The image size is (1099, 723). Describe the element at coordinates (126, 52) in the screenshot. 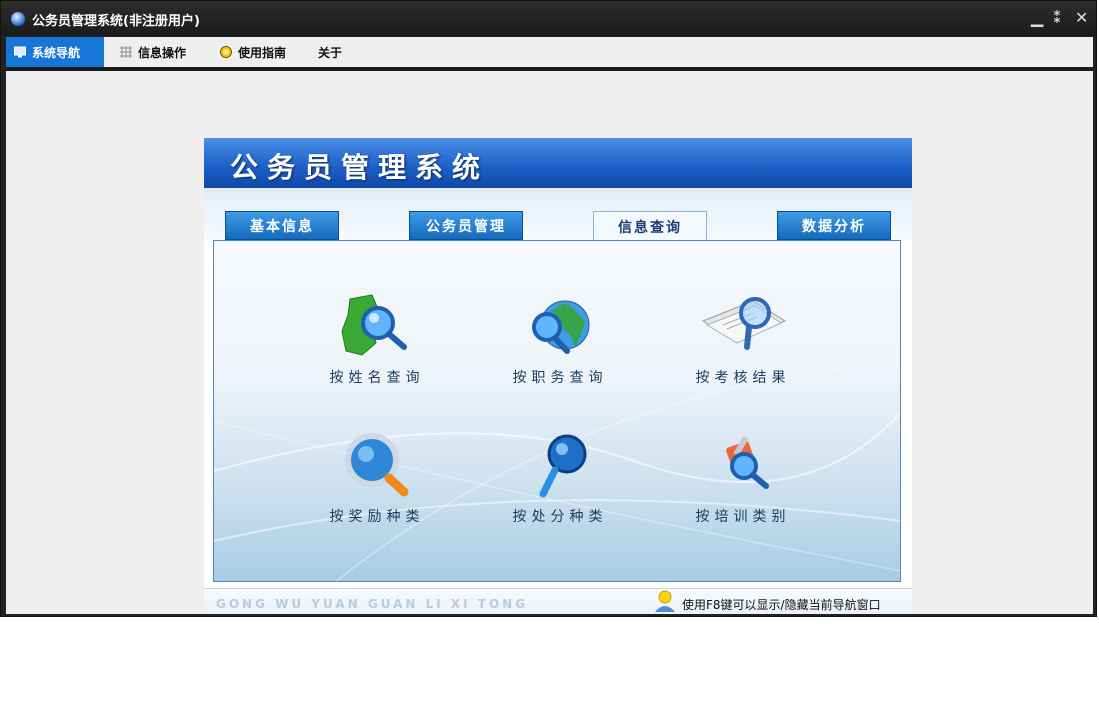

I see `grid-icon` at that location.